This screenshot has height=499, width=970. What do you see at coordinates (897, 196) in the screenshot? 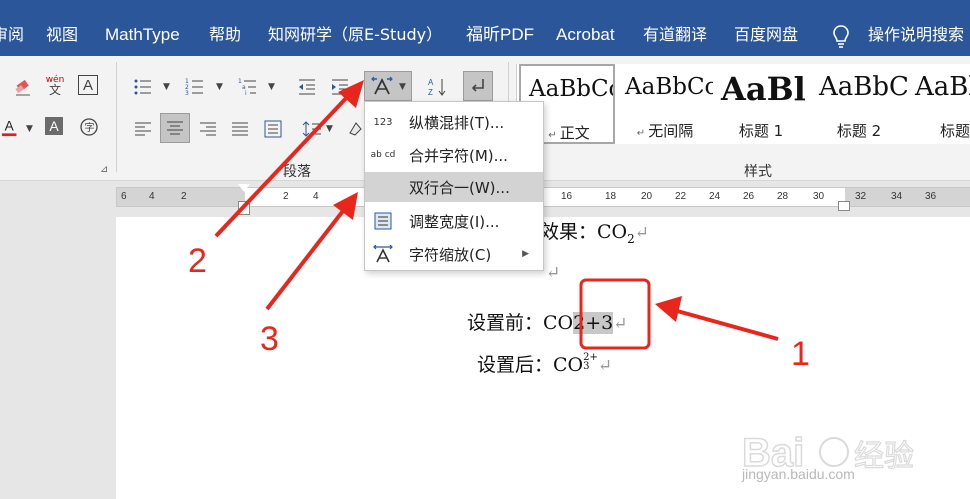
I see `ruler-number: 34` at bounding box center [897, 196].